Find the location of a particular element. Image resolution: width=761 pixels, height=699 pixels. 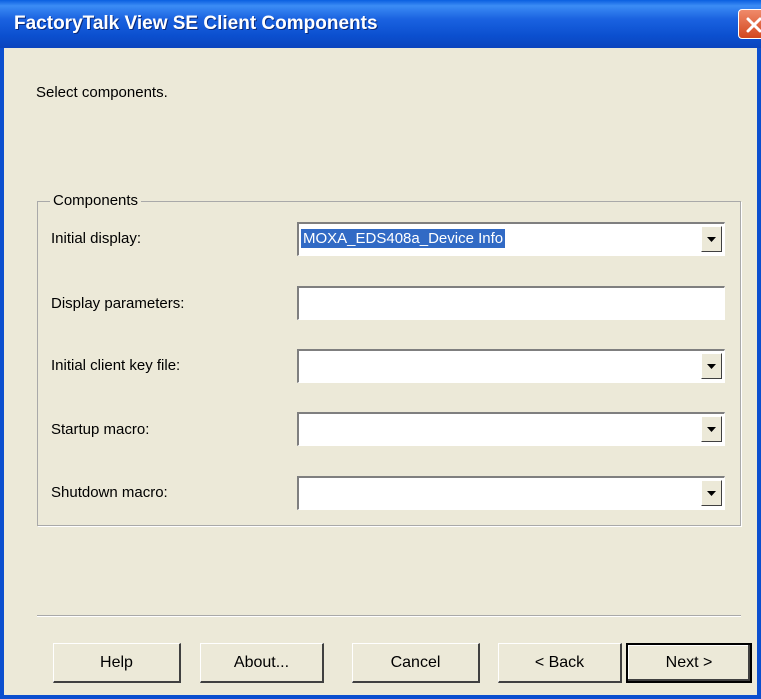

initial-display-label: Initial display: is located at coordinates (96, 238).